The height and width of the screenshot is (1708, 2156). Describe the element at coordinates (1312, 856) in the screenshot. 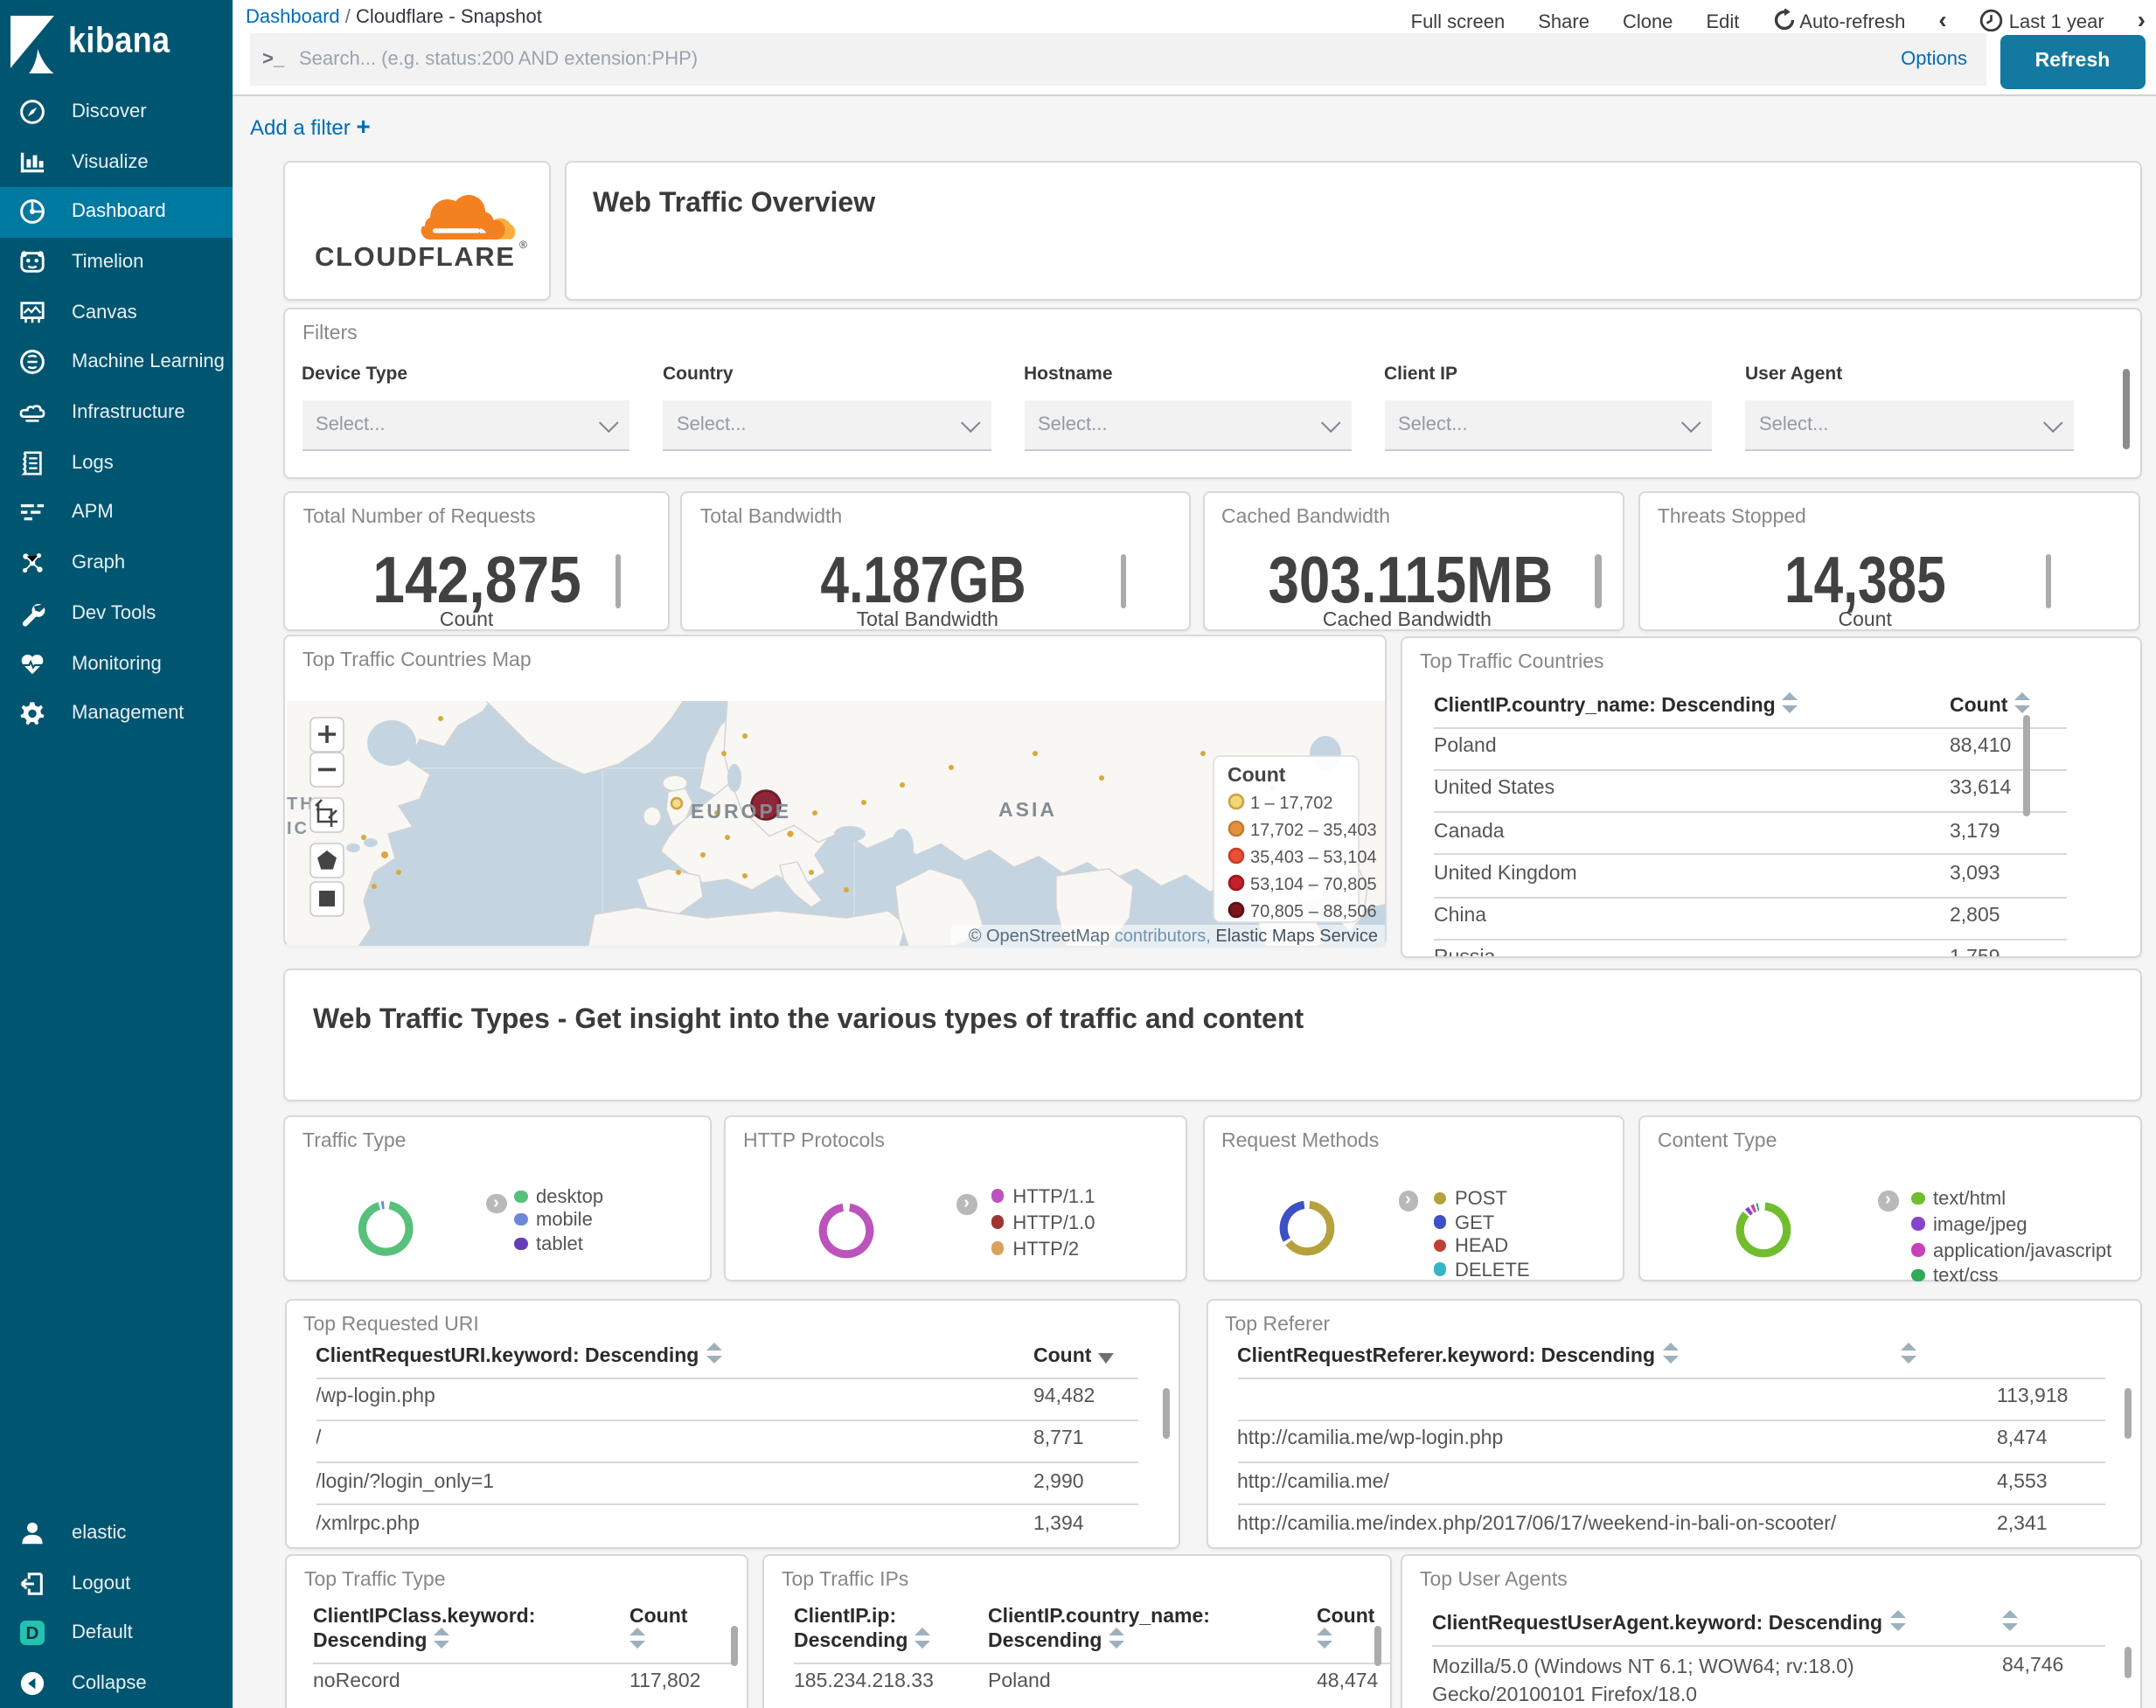

I see `svg-text: 35,403 – 53,104` at that location.